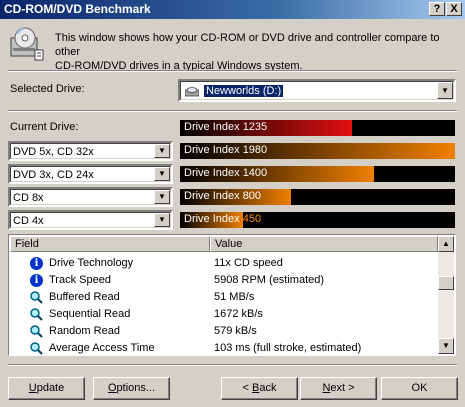  I want to click on scroll-down-icon: ▼, so click(446, 346).